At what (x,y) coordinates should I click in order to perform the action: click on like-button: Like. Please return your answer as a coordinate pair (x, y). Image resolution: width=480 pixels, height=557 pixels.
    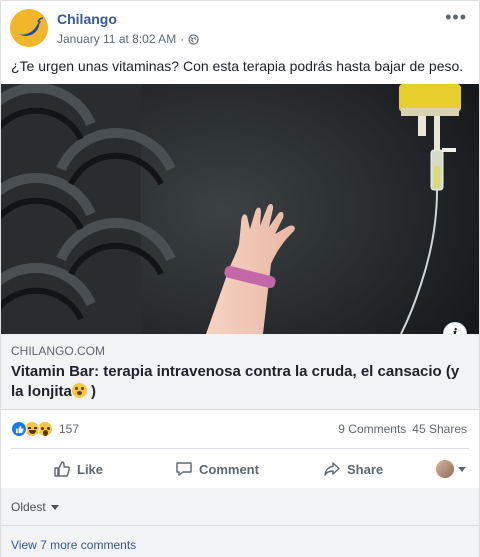
    Looking at the image, I should click on (78, 469).